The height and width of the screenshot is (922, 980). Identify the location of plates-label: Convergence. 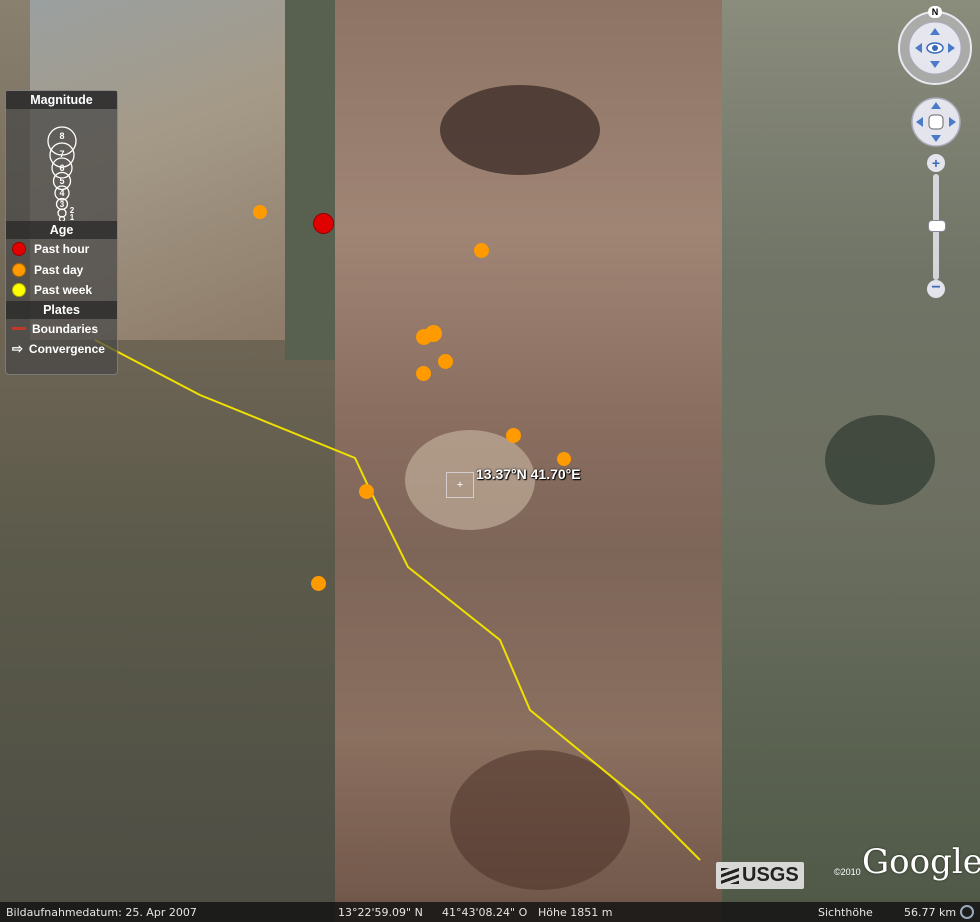
(66, 349).